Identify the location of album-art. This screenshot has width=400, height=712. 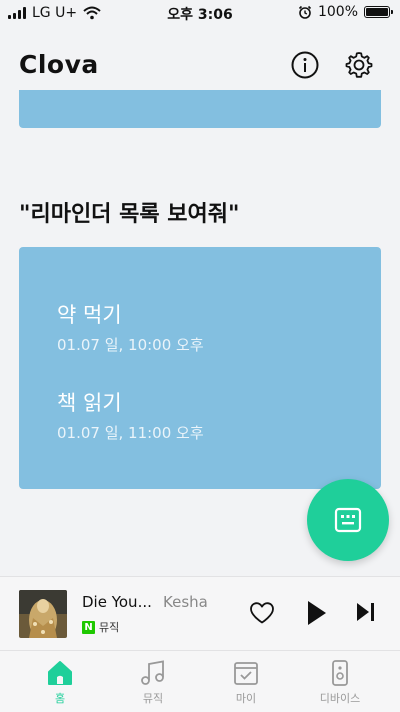
(43, 614).